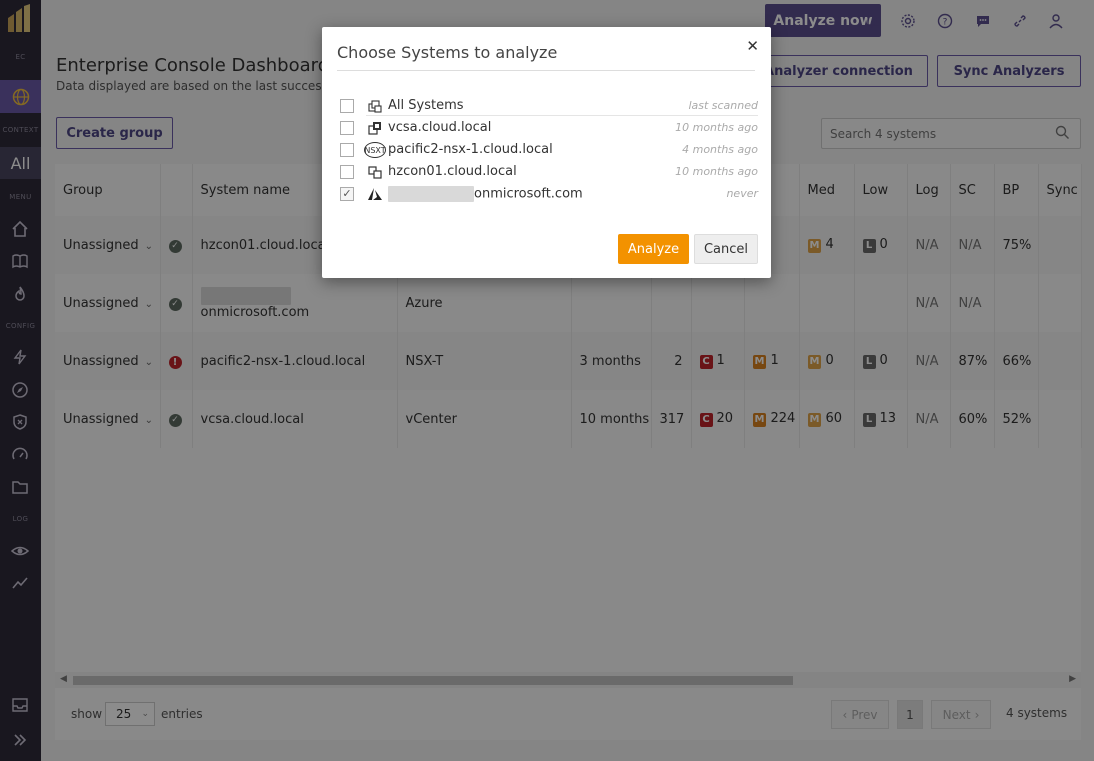  Describe the element at coordinates (431, 194) in the screenshot. I see `redacted-text` at that location.